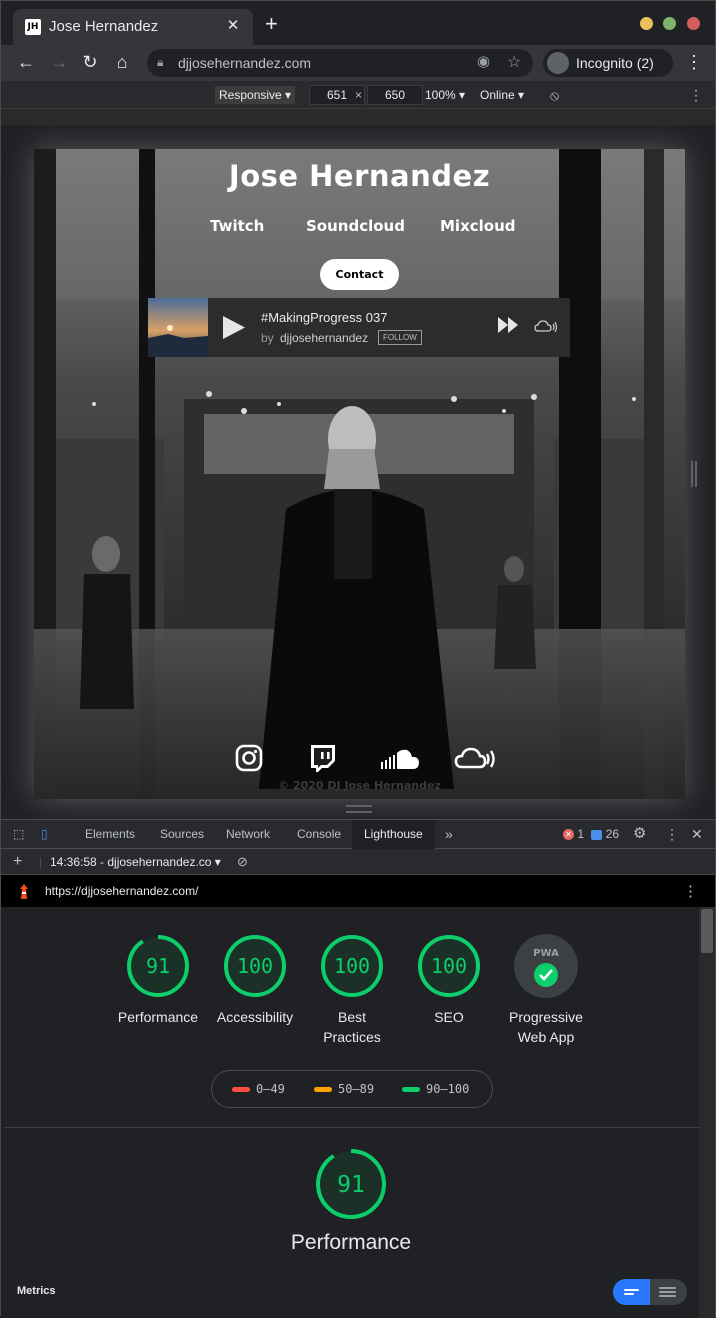 The height and width of the screenshot is (1318, 716). I want to click on minimize-button, so click(646, 23).